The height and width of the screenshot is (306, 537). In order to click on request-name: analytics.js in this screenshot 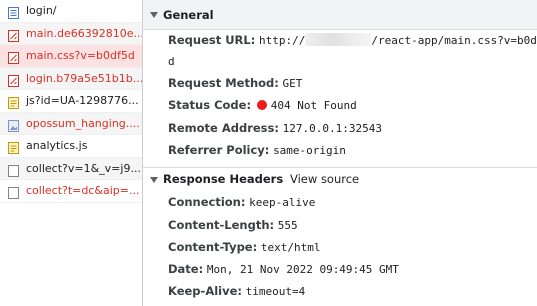, I will do `click(57, 145)`.